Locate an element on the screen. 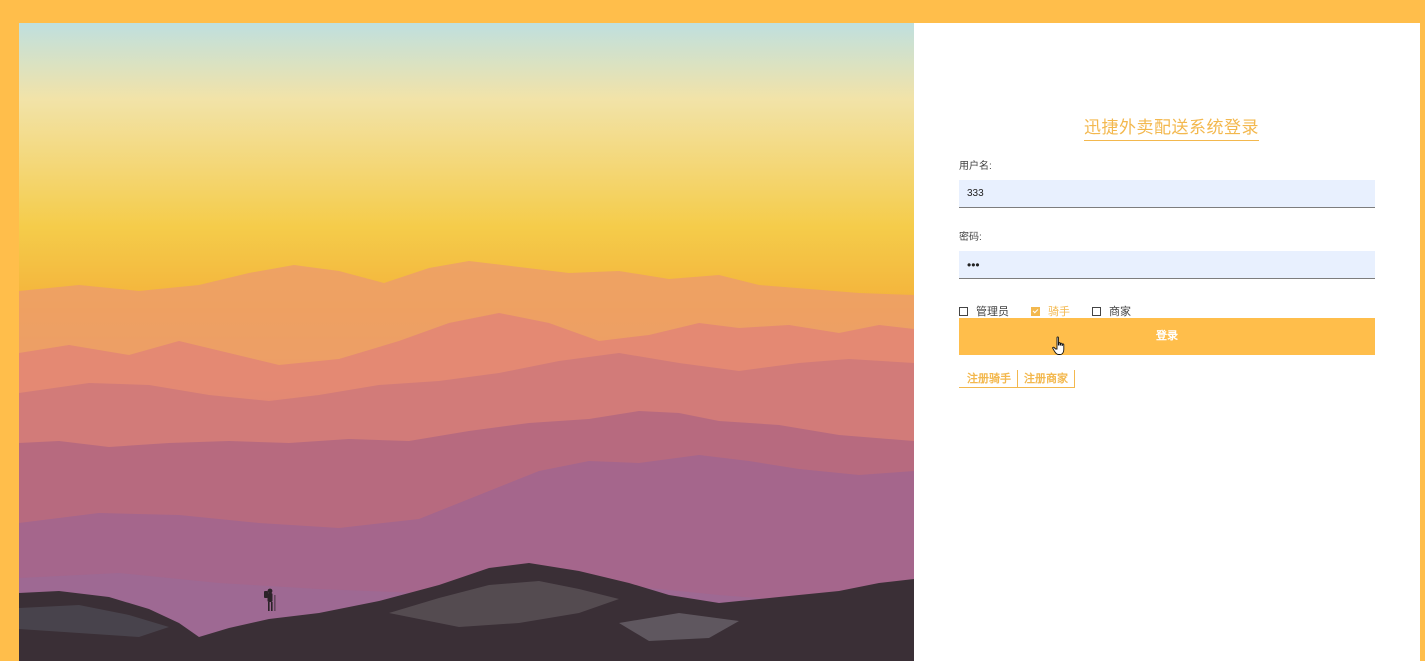 The image size is (1425, 661). role-label-rider: 骑手 is located at coordinates (1059, 312).